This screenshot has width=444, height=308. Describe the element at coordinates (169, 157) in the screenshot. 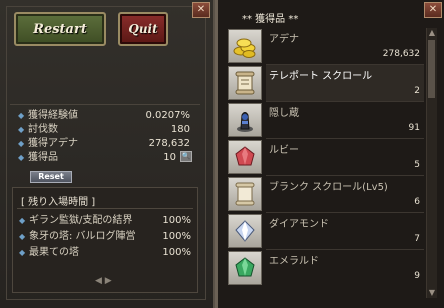

I see `stat-value: 10` at that location.